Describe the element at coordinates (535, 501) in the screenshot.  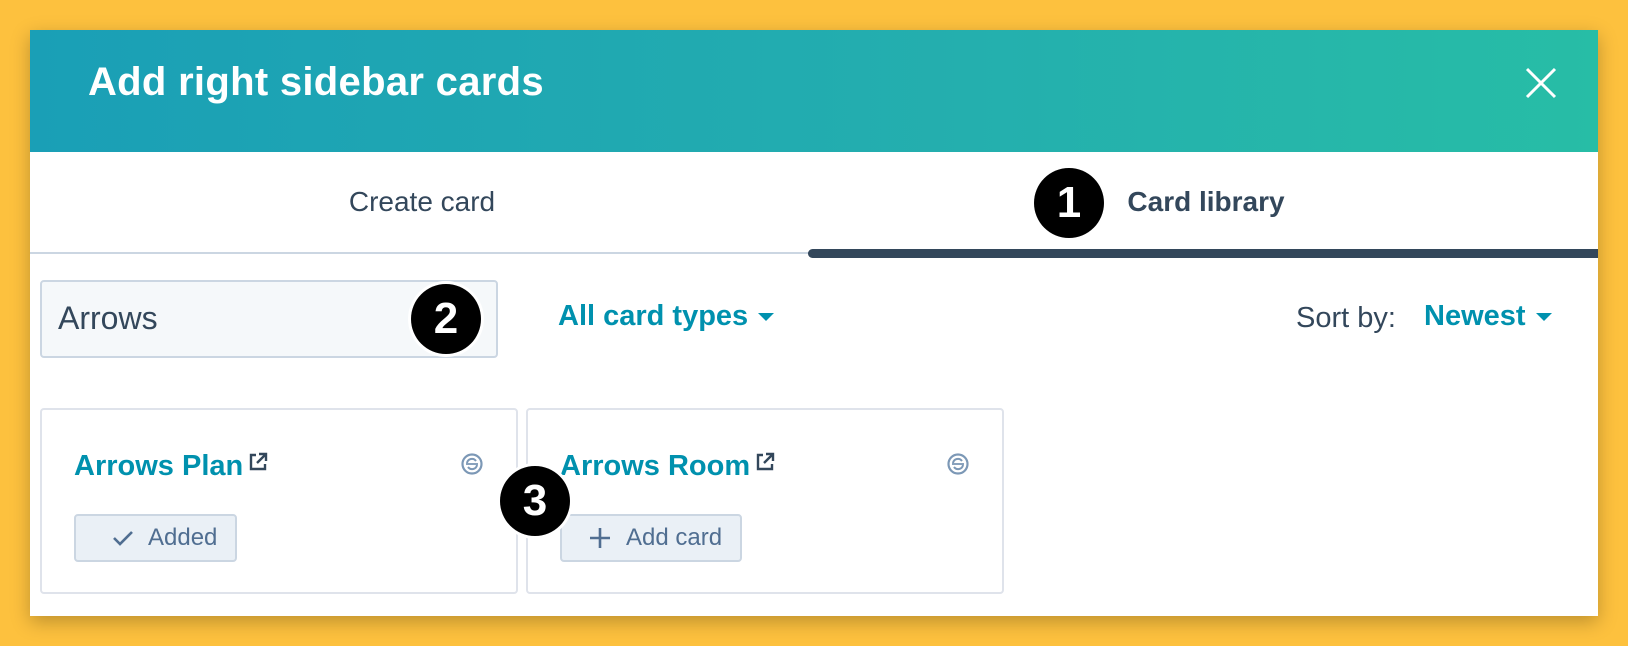
I see `step-badge-3: 3` at that location.